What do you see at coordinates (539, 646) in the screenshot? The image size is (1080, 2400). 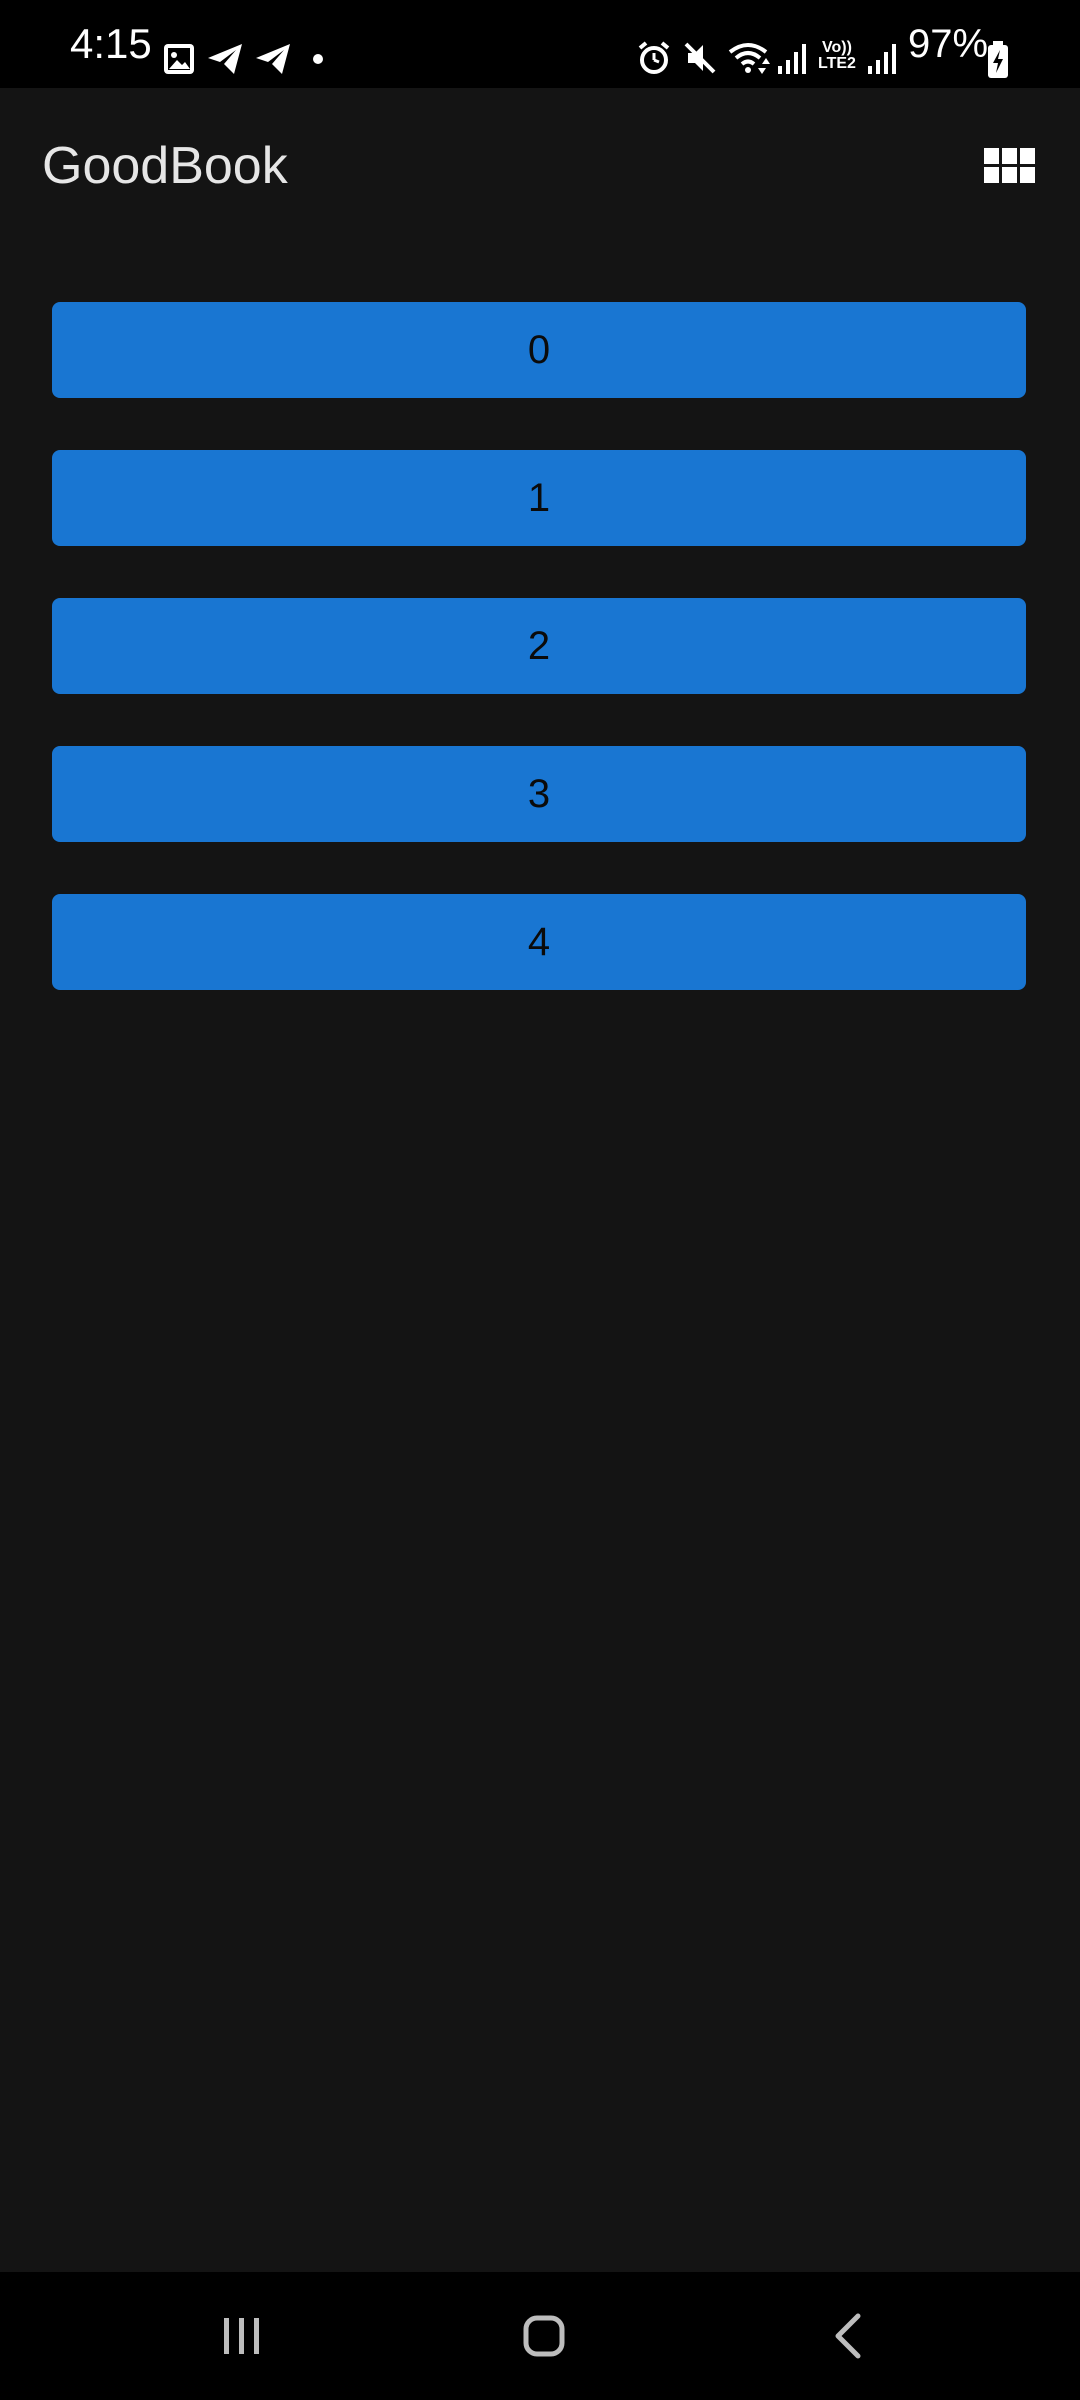 I see `button-2: 2` at bounding box center [539, 646].